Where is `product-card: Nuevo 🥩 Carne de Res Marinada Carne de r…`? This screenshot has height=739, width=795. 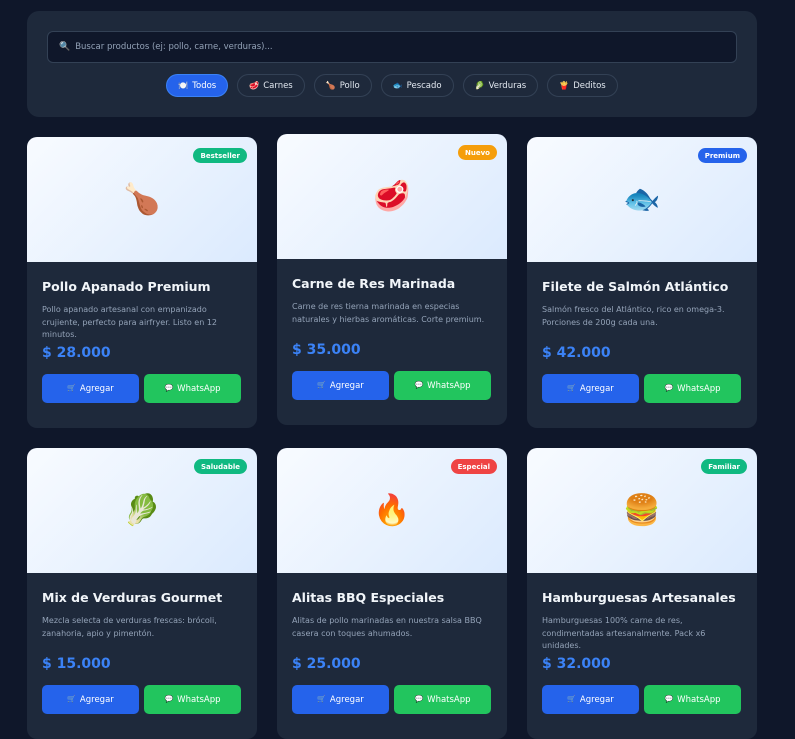 product-card: Nuevo 🥩 Carne de Res Marinada Carne de r… is located at coordinates (392, 279).